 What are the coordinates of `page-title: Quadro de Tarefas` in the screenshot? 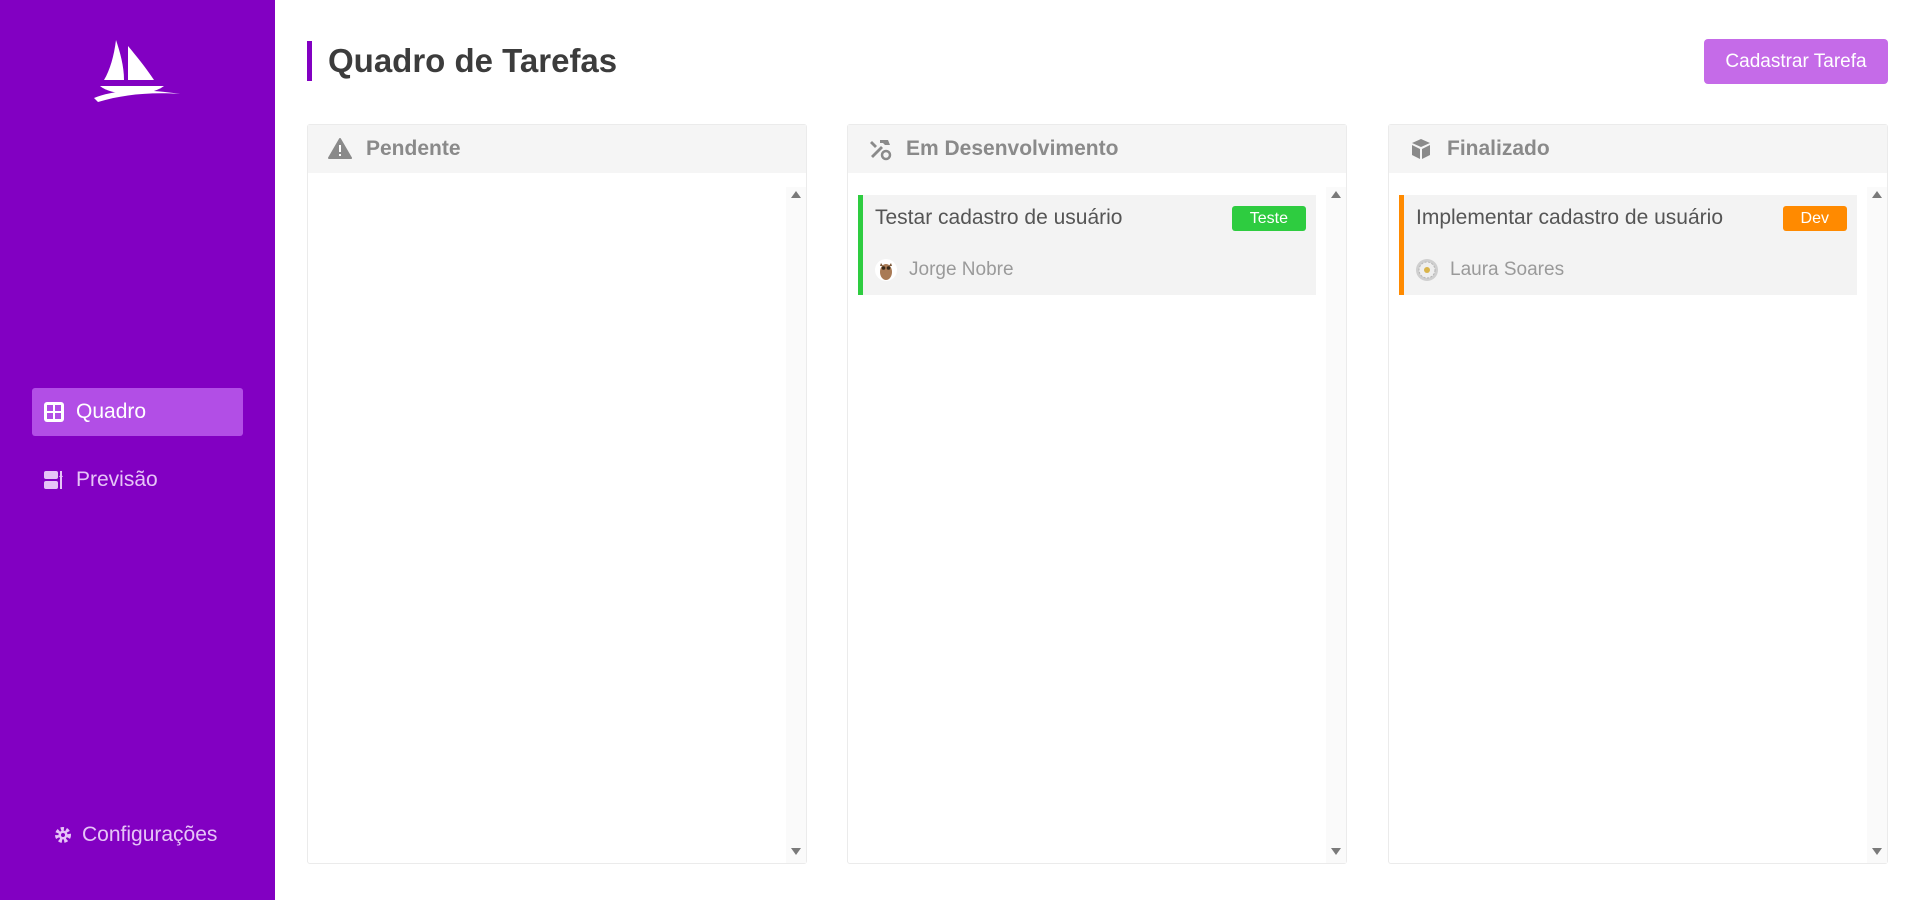 It's located at (473, 60).